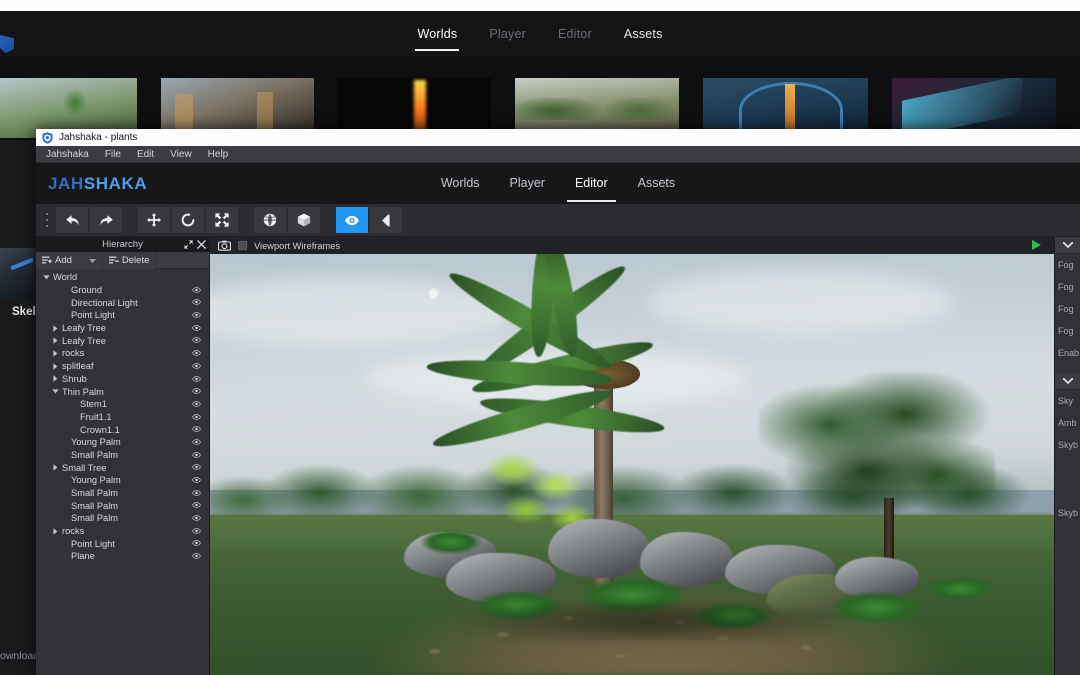 The image size is (1080, 675). I want to click on add-object-button: Add, so click(69, 260).